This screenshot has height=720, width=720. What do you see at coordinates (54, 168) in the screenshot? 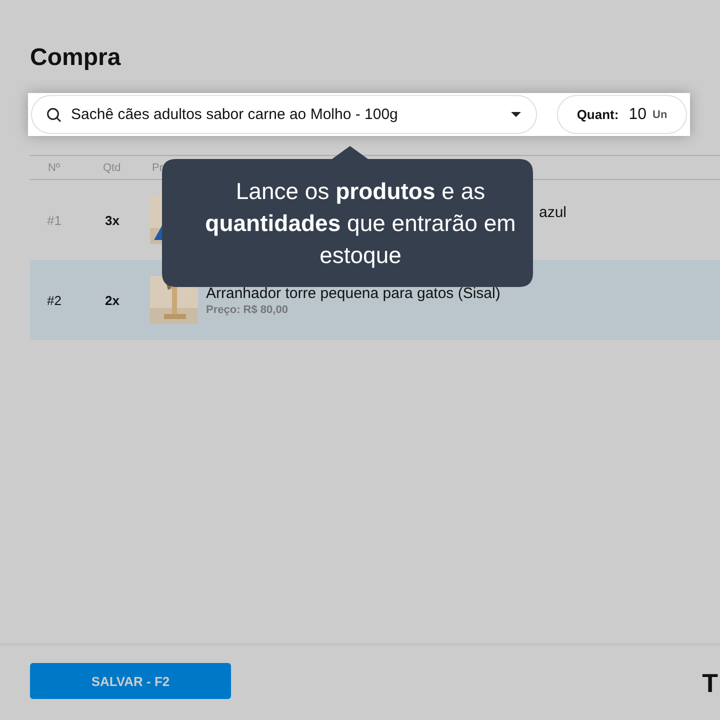
I see `column-header: Nº` at bounding box center [54, 168].